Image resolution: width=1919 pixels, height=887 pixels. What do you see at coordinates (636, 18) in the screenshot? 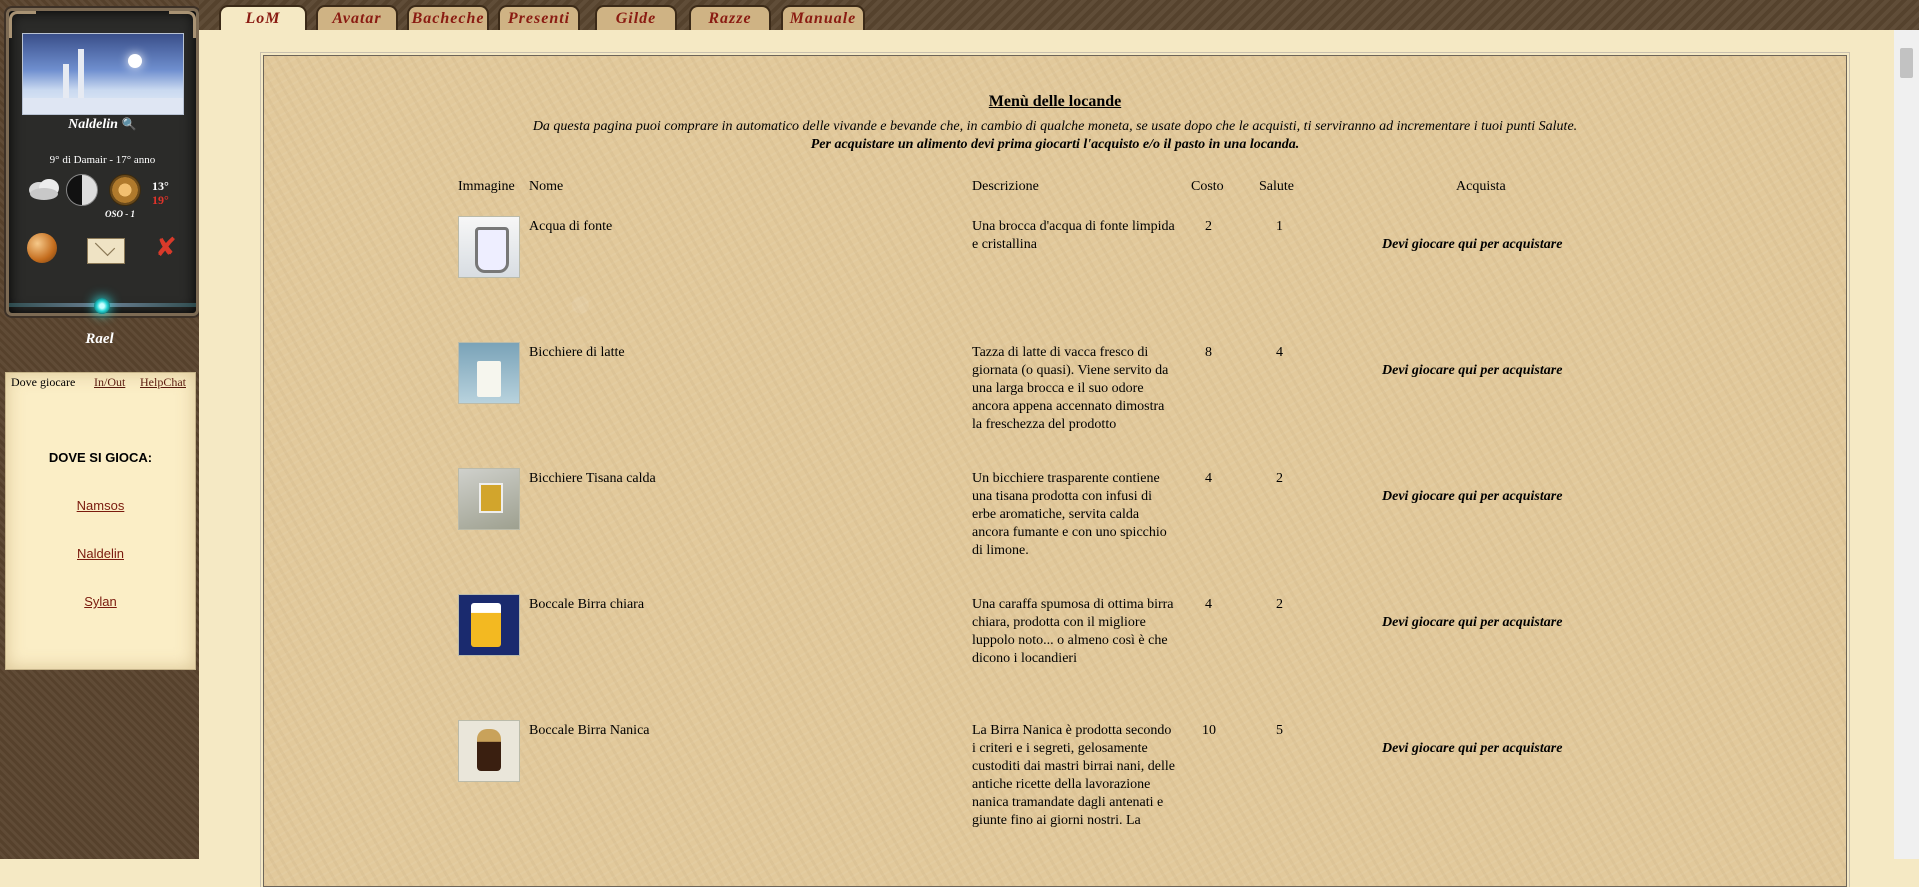
I see `tab-gilde: Gilde` at bounding box center [636, 18].